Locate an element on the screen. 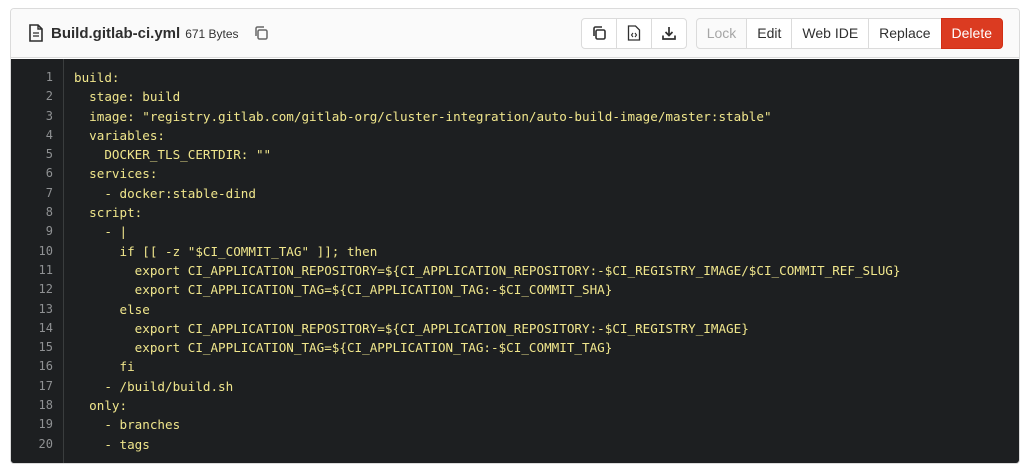 The height and width of the screenshot is (468, 1024). file-name: Build.gitlab-ci.yml is located at coordinates (116, 33).